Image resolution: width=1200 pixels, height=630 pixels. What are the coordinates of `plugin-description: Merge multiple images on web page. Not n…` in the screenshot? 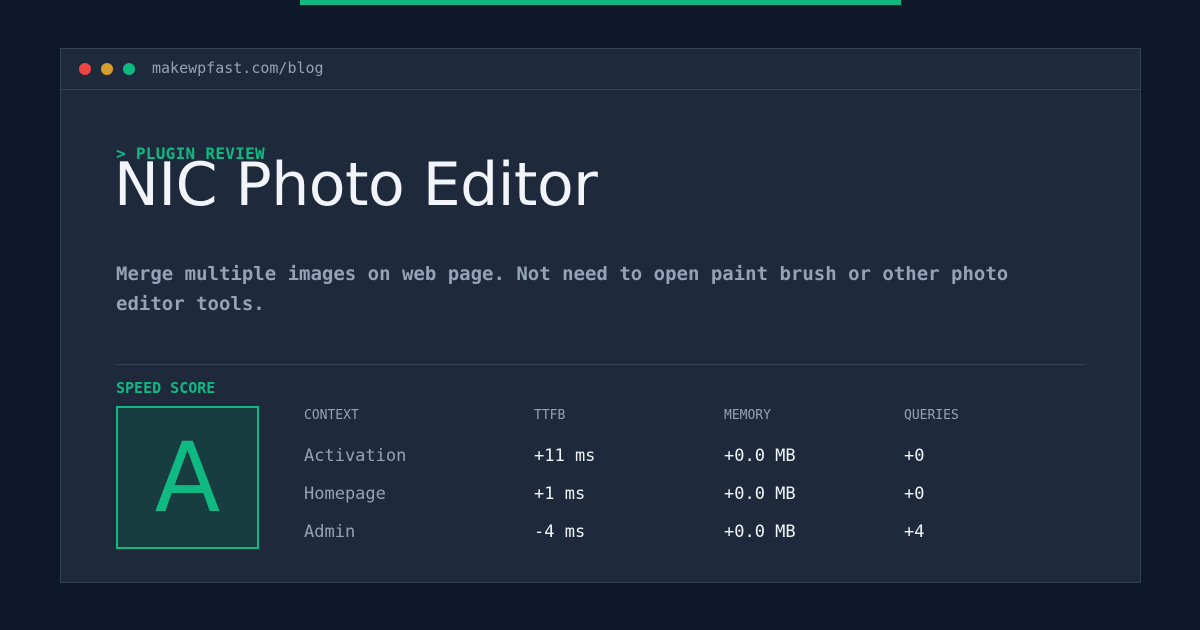 It's located at (562, 289).